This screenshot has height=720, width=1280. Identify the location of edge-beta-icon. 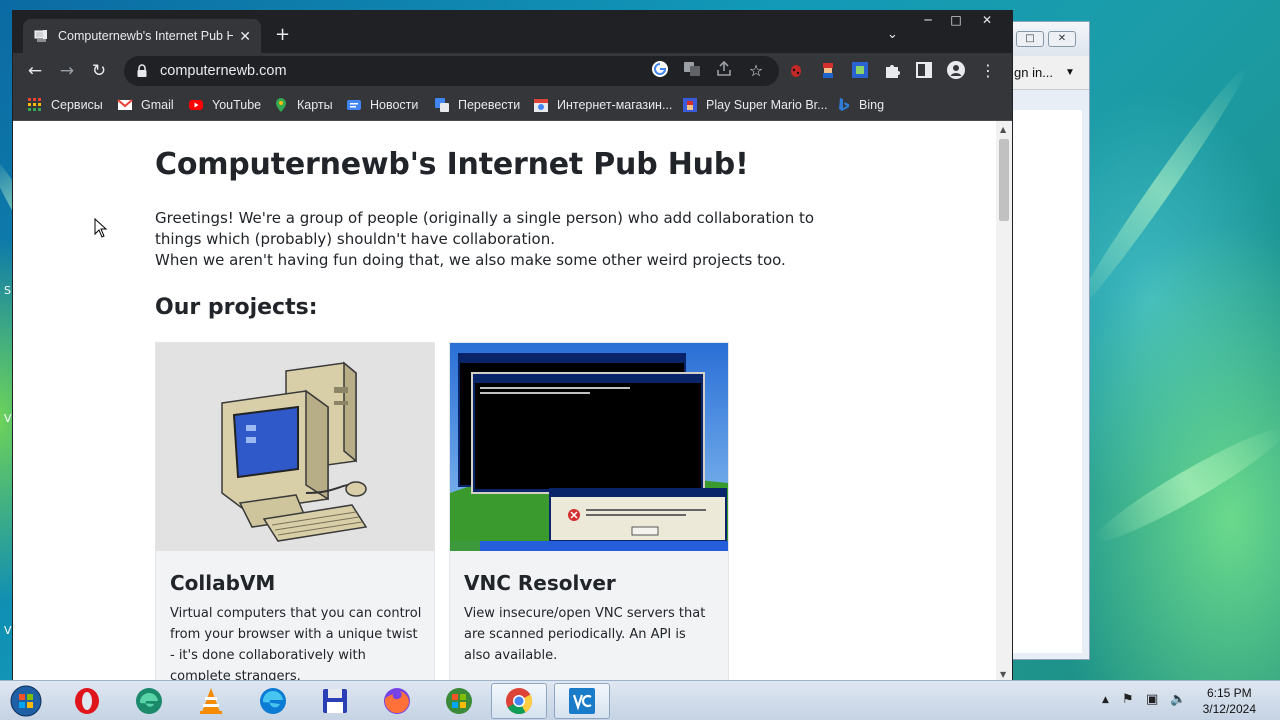
(149, 701).